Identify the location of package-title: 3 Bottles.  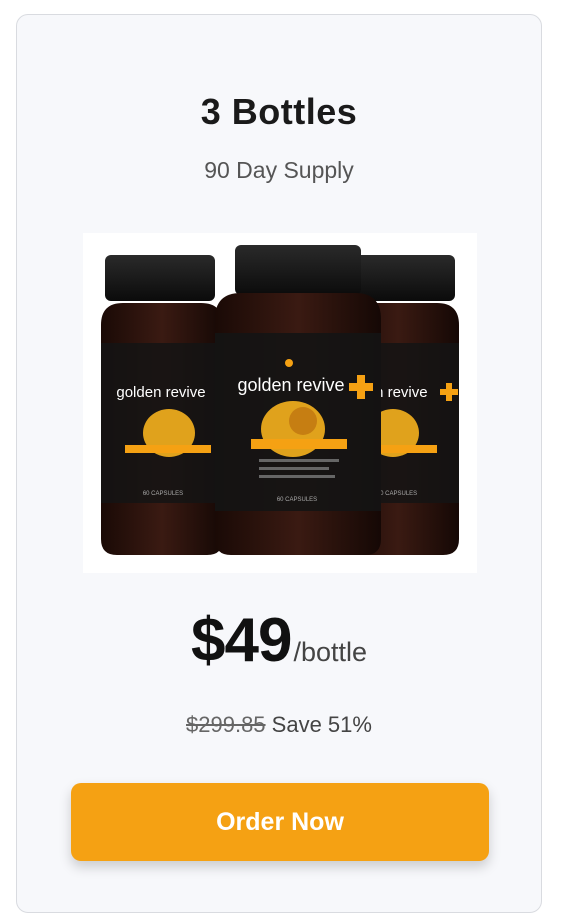
(279, 111).